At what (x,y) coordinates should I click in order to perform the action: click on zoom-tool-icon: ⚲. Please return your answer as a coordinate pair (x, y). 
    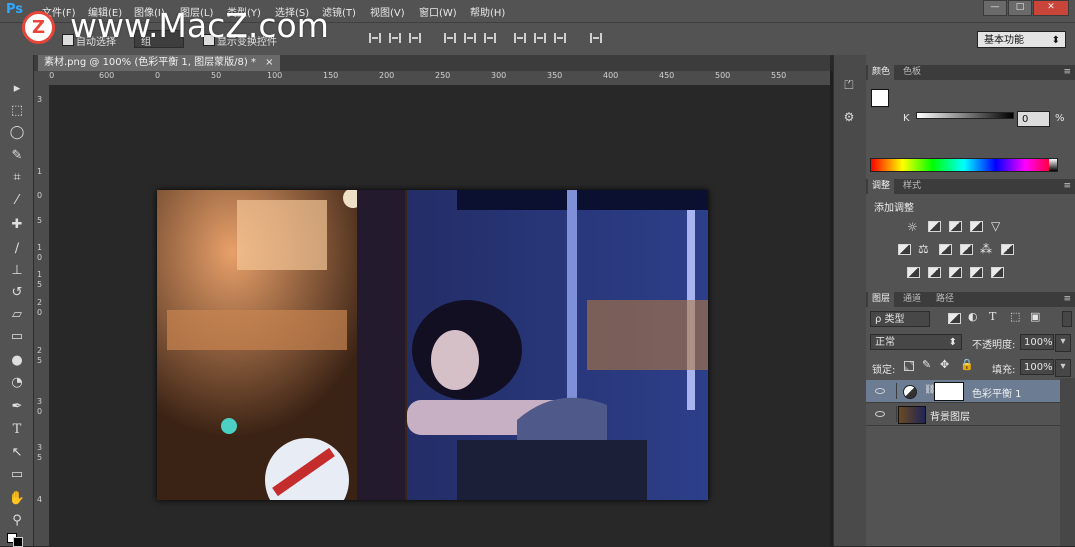
    Looking at the image, I should click on (17, 521).